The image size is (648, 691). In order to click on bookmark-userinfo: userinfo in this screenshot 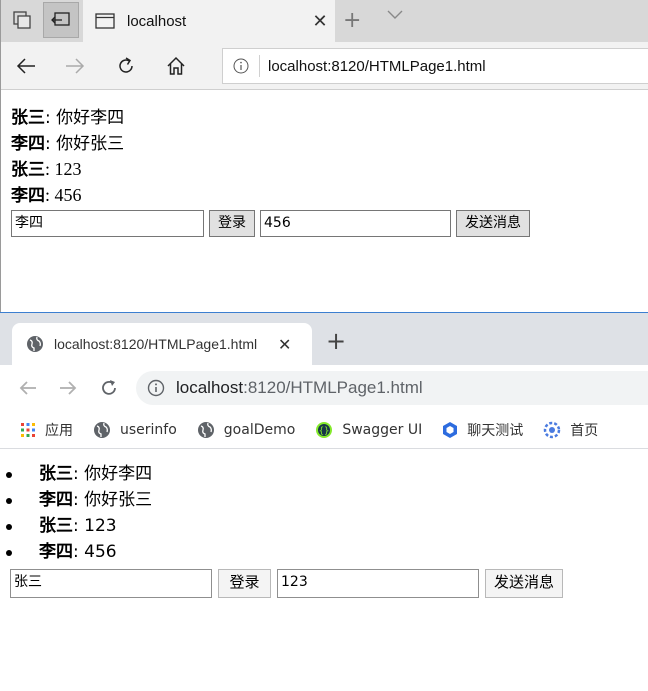, I will do `click(135, 430)`.